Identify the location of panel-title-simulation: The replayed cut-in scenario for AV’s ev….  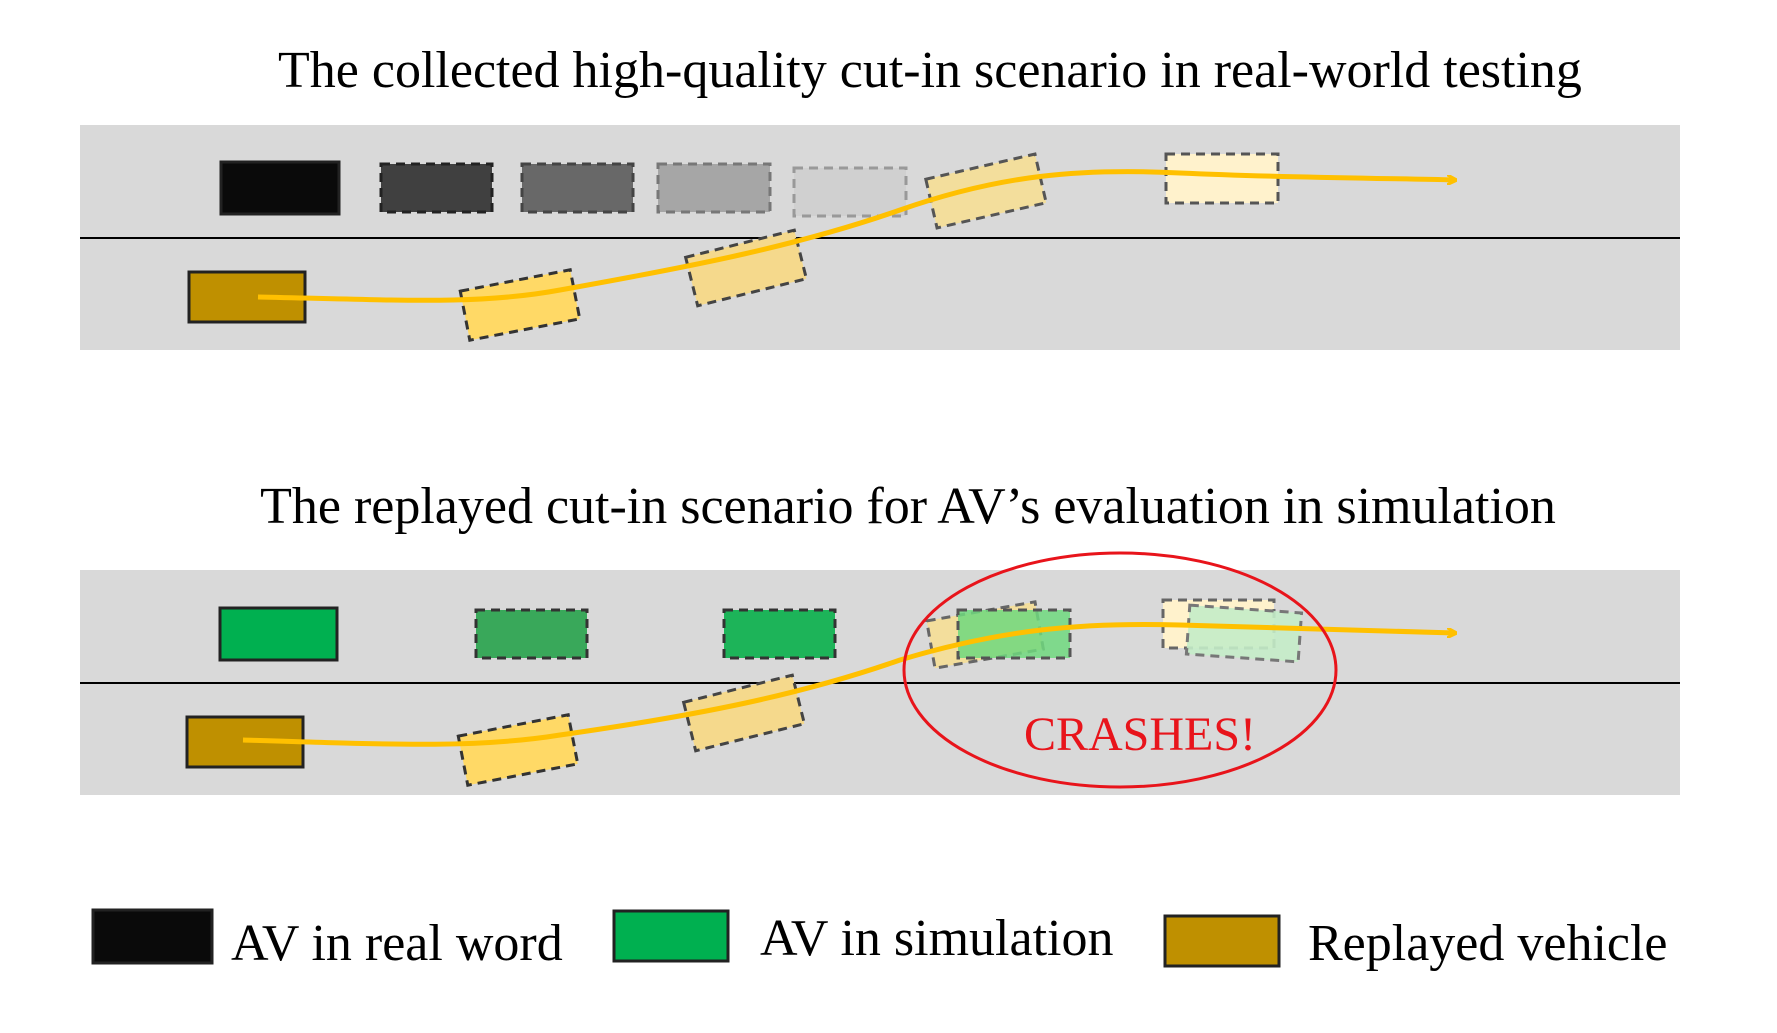
(908, 506).